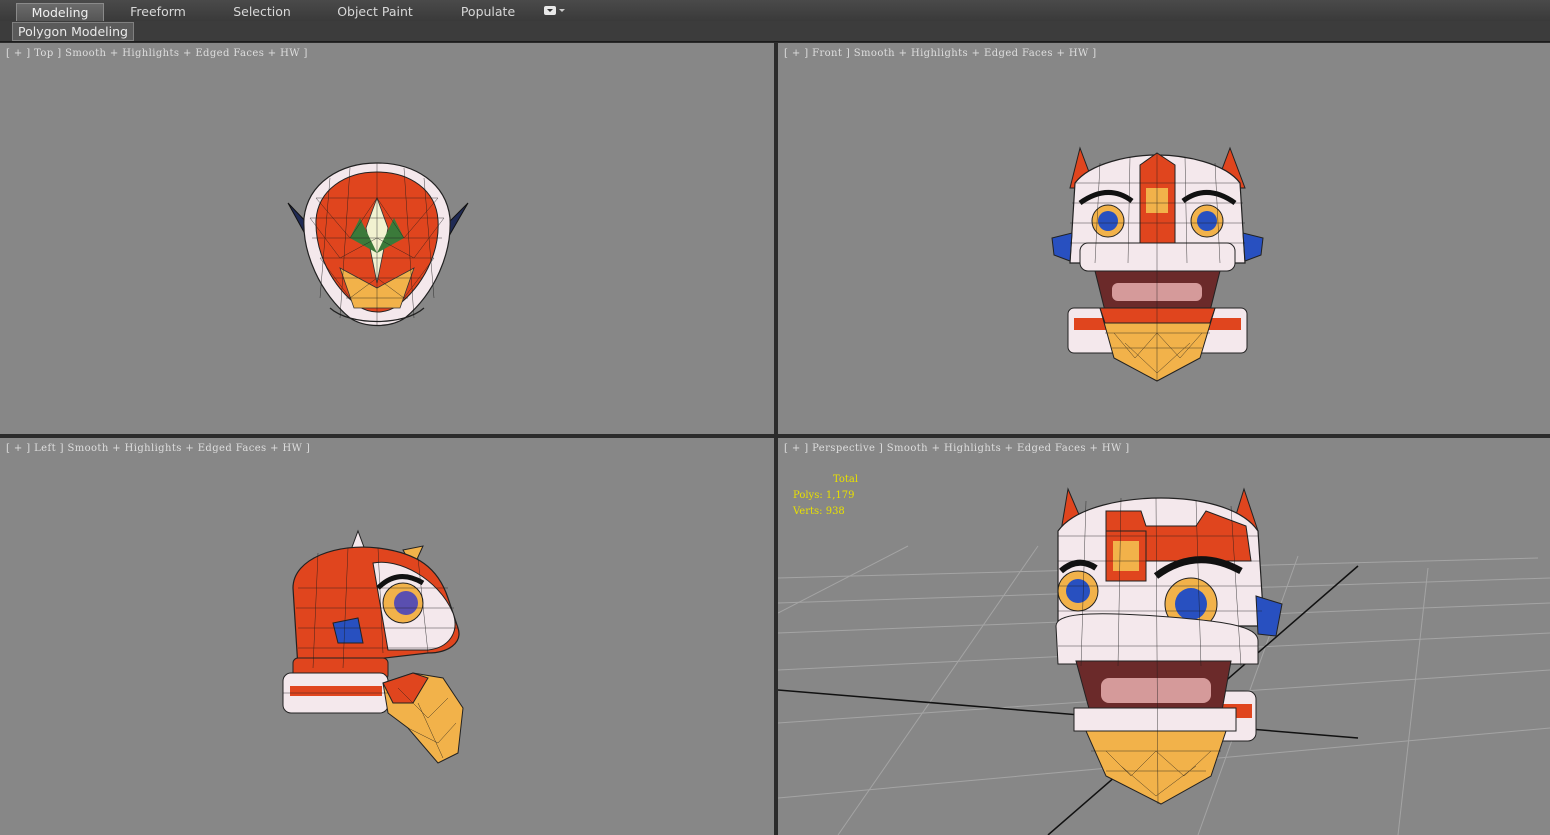 Image resolution: width=1550 pixels, height=835 pixels. Describe the element at coordinates (375, 11) in the screenshot. I see `tab-object-paint: Object Paint` at that location.